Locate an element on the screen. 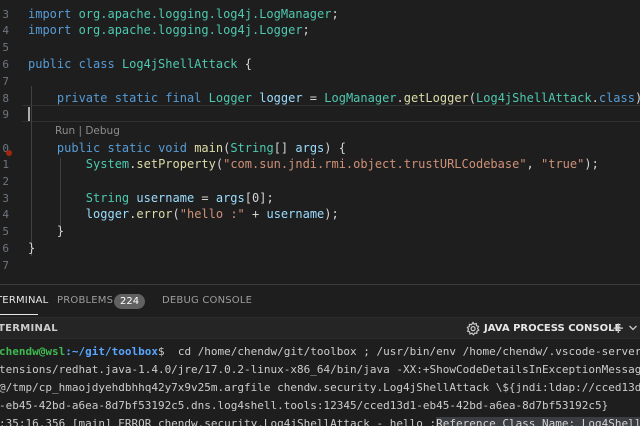  terminal-title: TERMINAL is located at coordinates (29, 328).